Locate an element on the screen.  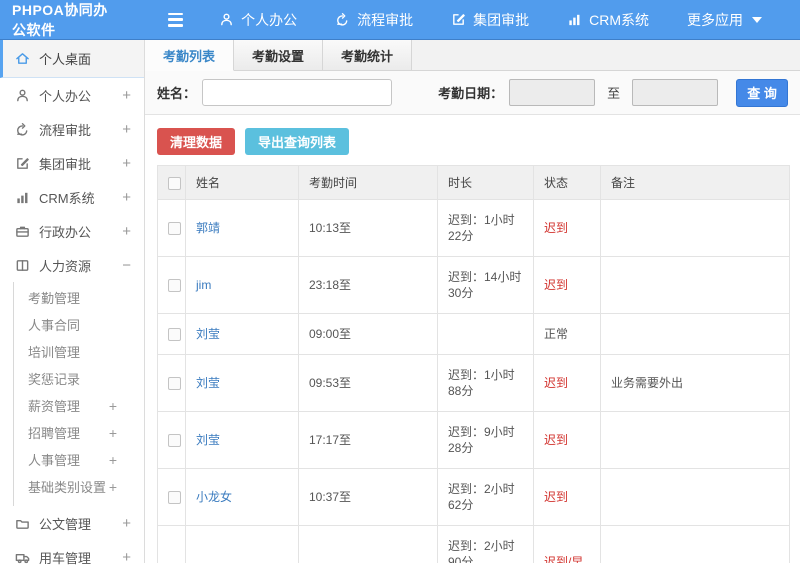
date-to-input is located at coordinates (675, 92).